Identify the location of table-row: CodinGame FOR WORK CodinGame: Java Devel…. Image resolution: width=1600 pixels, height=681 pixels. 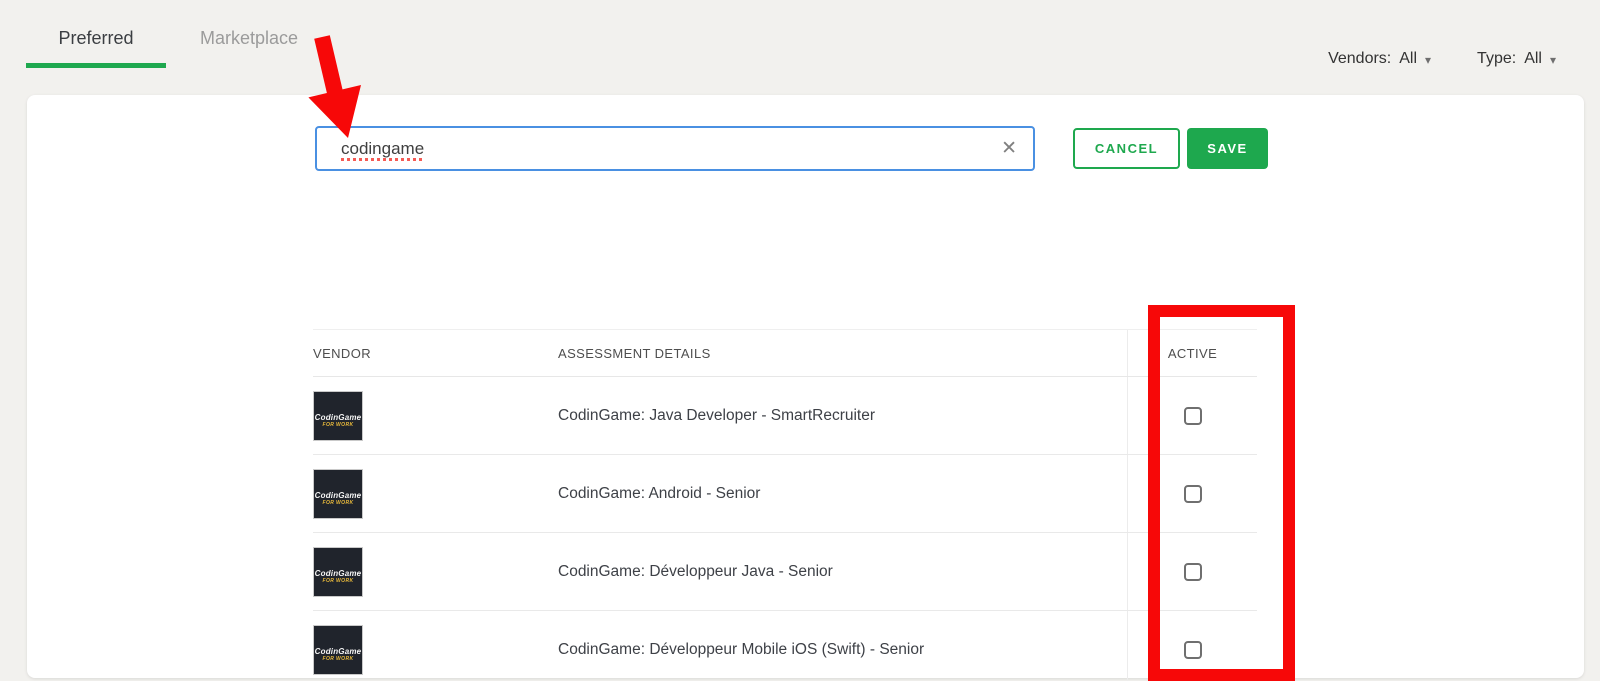
(785, 416).